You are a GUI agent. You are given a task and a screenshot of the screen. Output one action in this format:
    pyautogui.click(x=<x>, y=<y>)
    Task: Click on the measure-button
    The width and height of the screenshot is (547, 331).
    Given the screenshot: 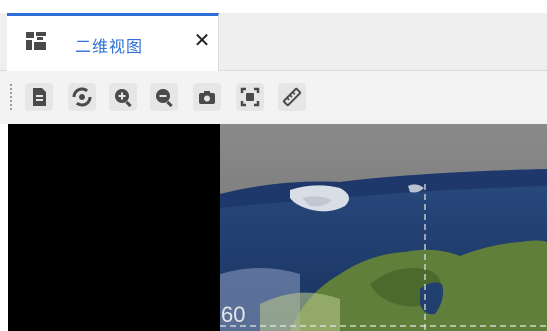 What is the action you would take?
    pyautogui.click(x=292, y=97)
    